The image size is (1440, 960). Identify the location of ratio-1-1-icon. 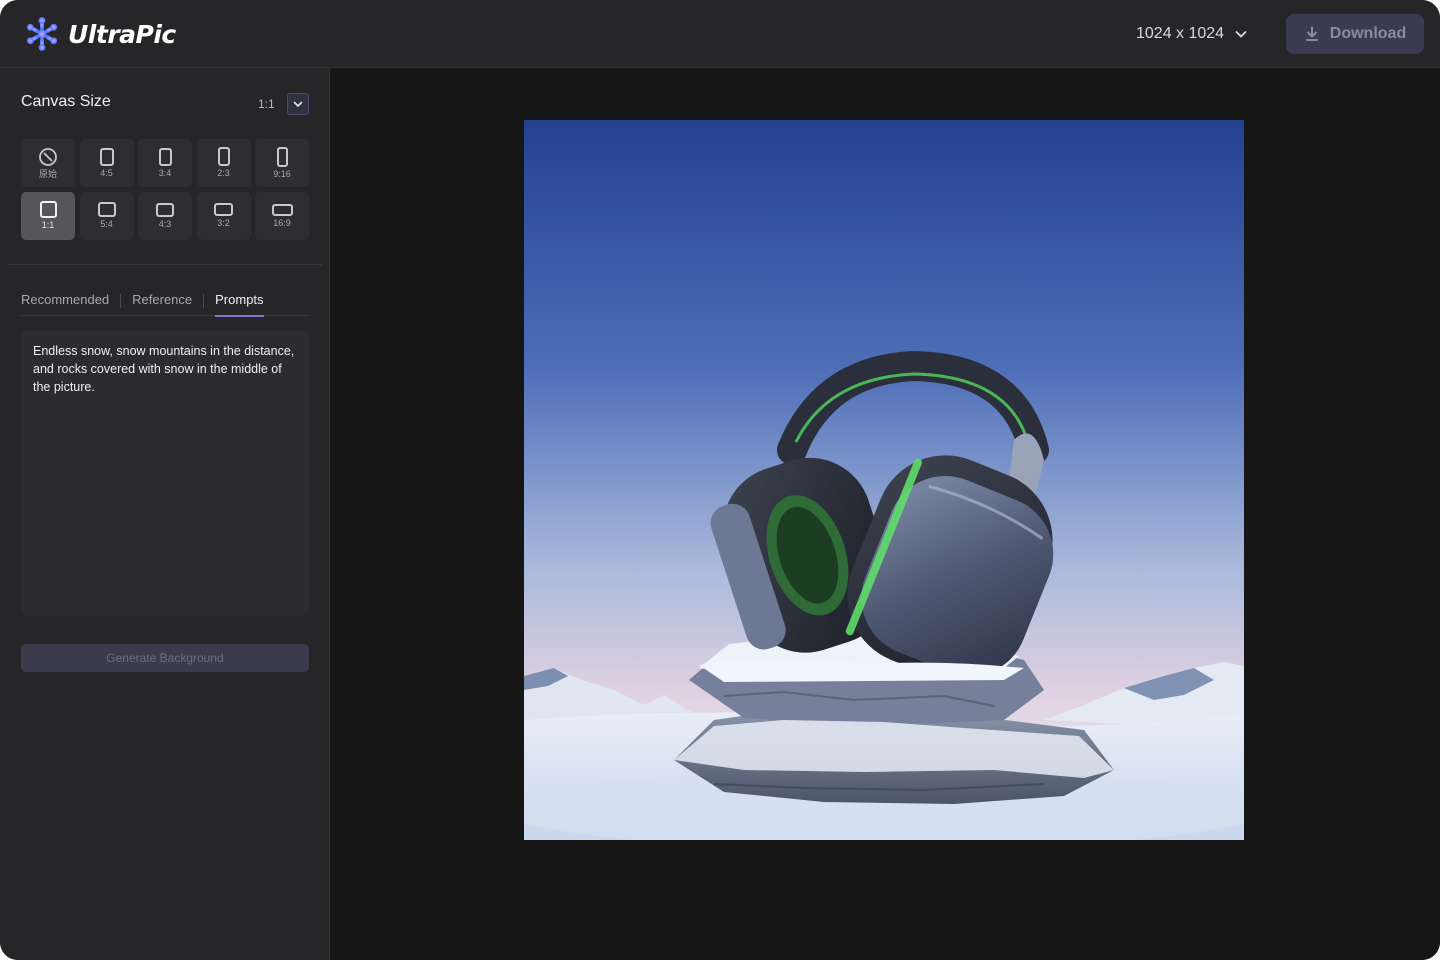
(48, 209).